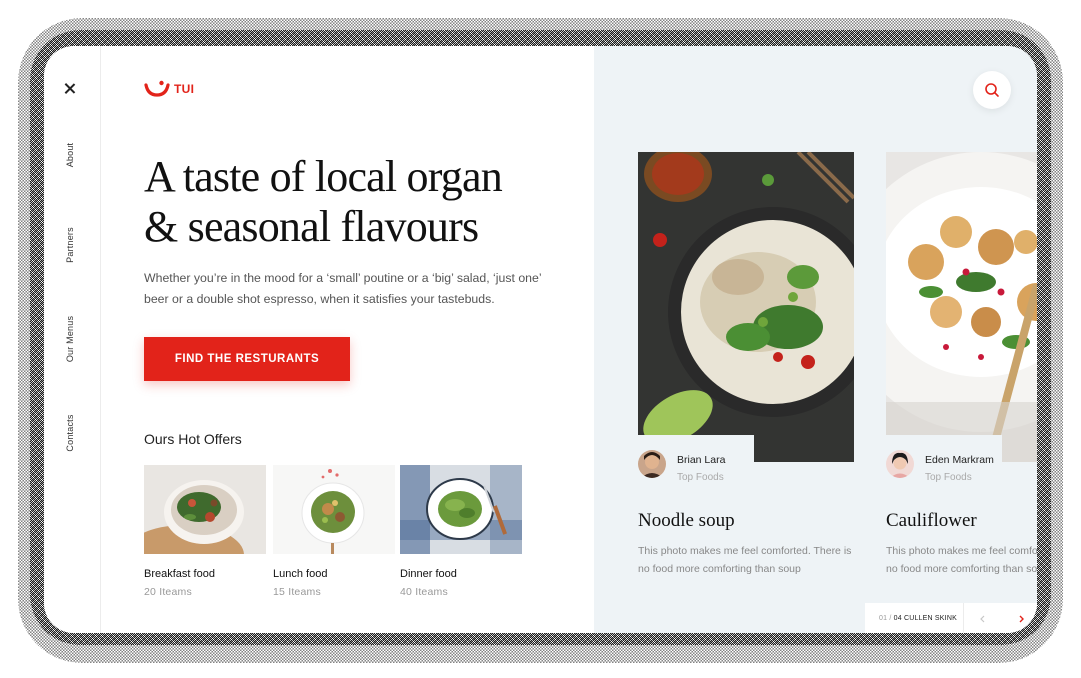 Image resolution: width=1081 pixels, height=678 pixels. What do you see at coordinates (428, 574) in the screenshot?
I see `offer-name: Dinner food` at bounding box center [428, 574].